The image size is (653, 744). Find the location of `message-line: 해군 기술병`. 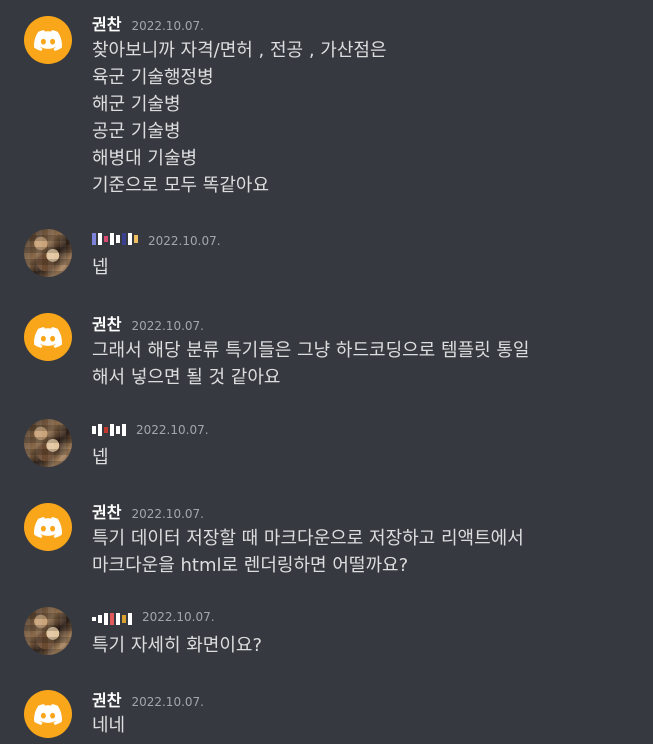

message-line: 해군 기술병 is located at coordinates (136, 104).